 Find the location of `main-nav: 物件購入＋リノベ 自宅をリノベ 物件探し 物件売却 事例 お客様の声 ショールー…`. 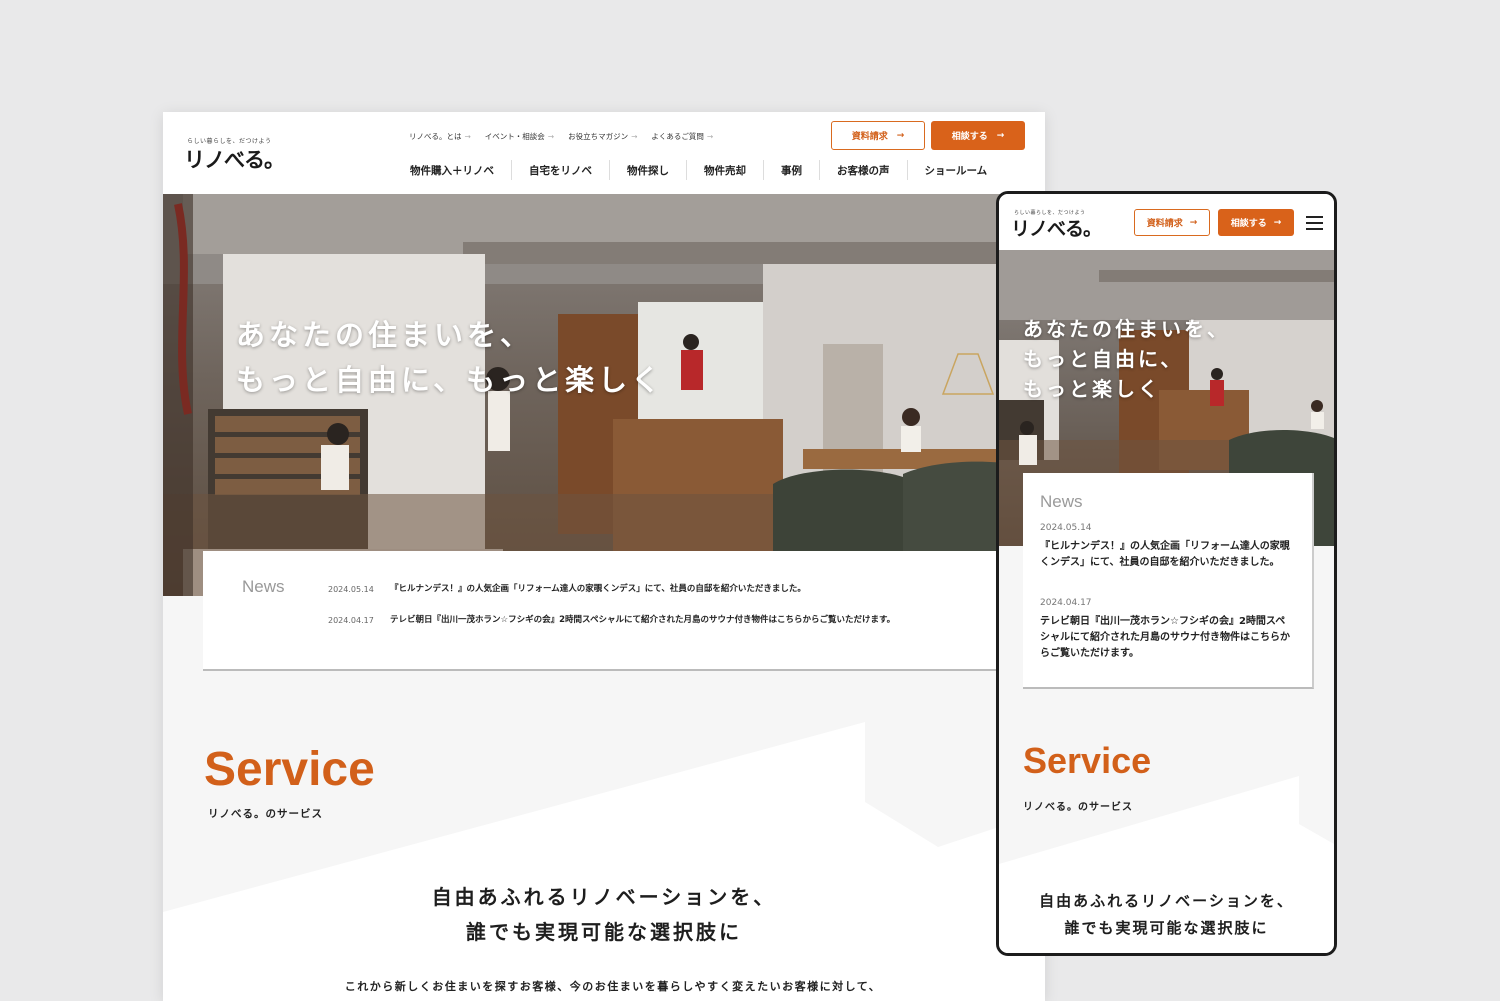

main-nav: 物件購入＋リノベ 自宅をリノベ 物件探し 物件売却 事例 お客様の声 ショールー… is located at coordinates (698, 170).